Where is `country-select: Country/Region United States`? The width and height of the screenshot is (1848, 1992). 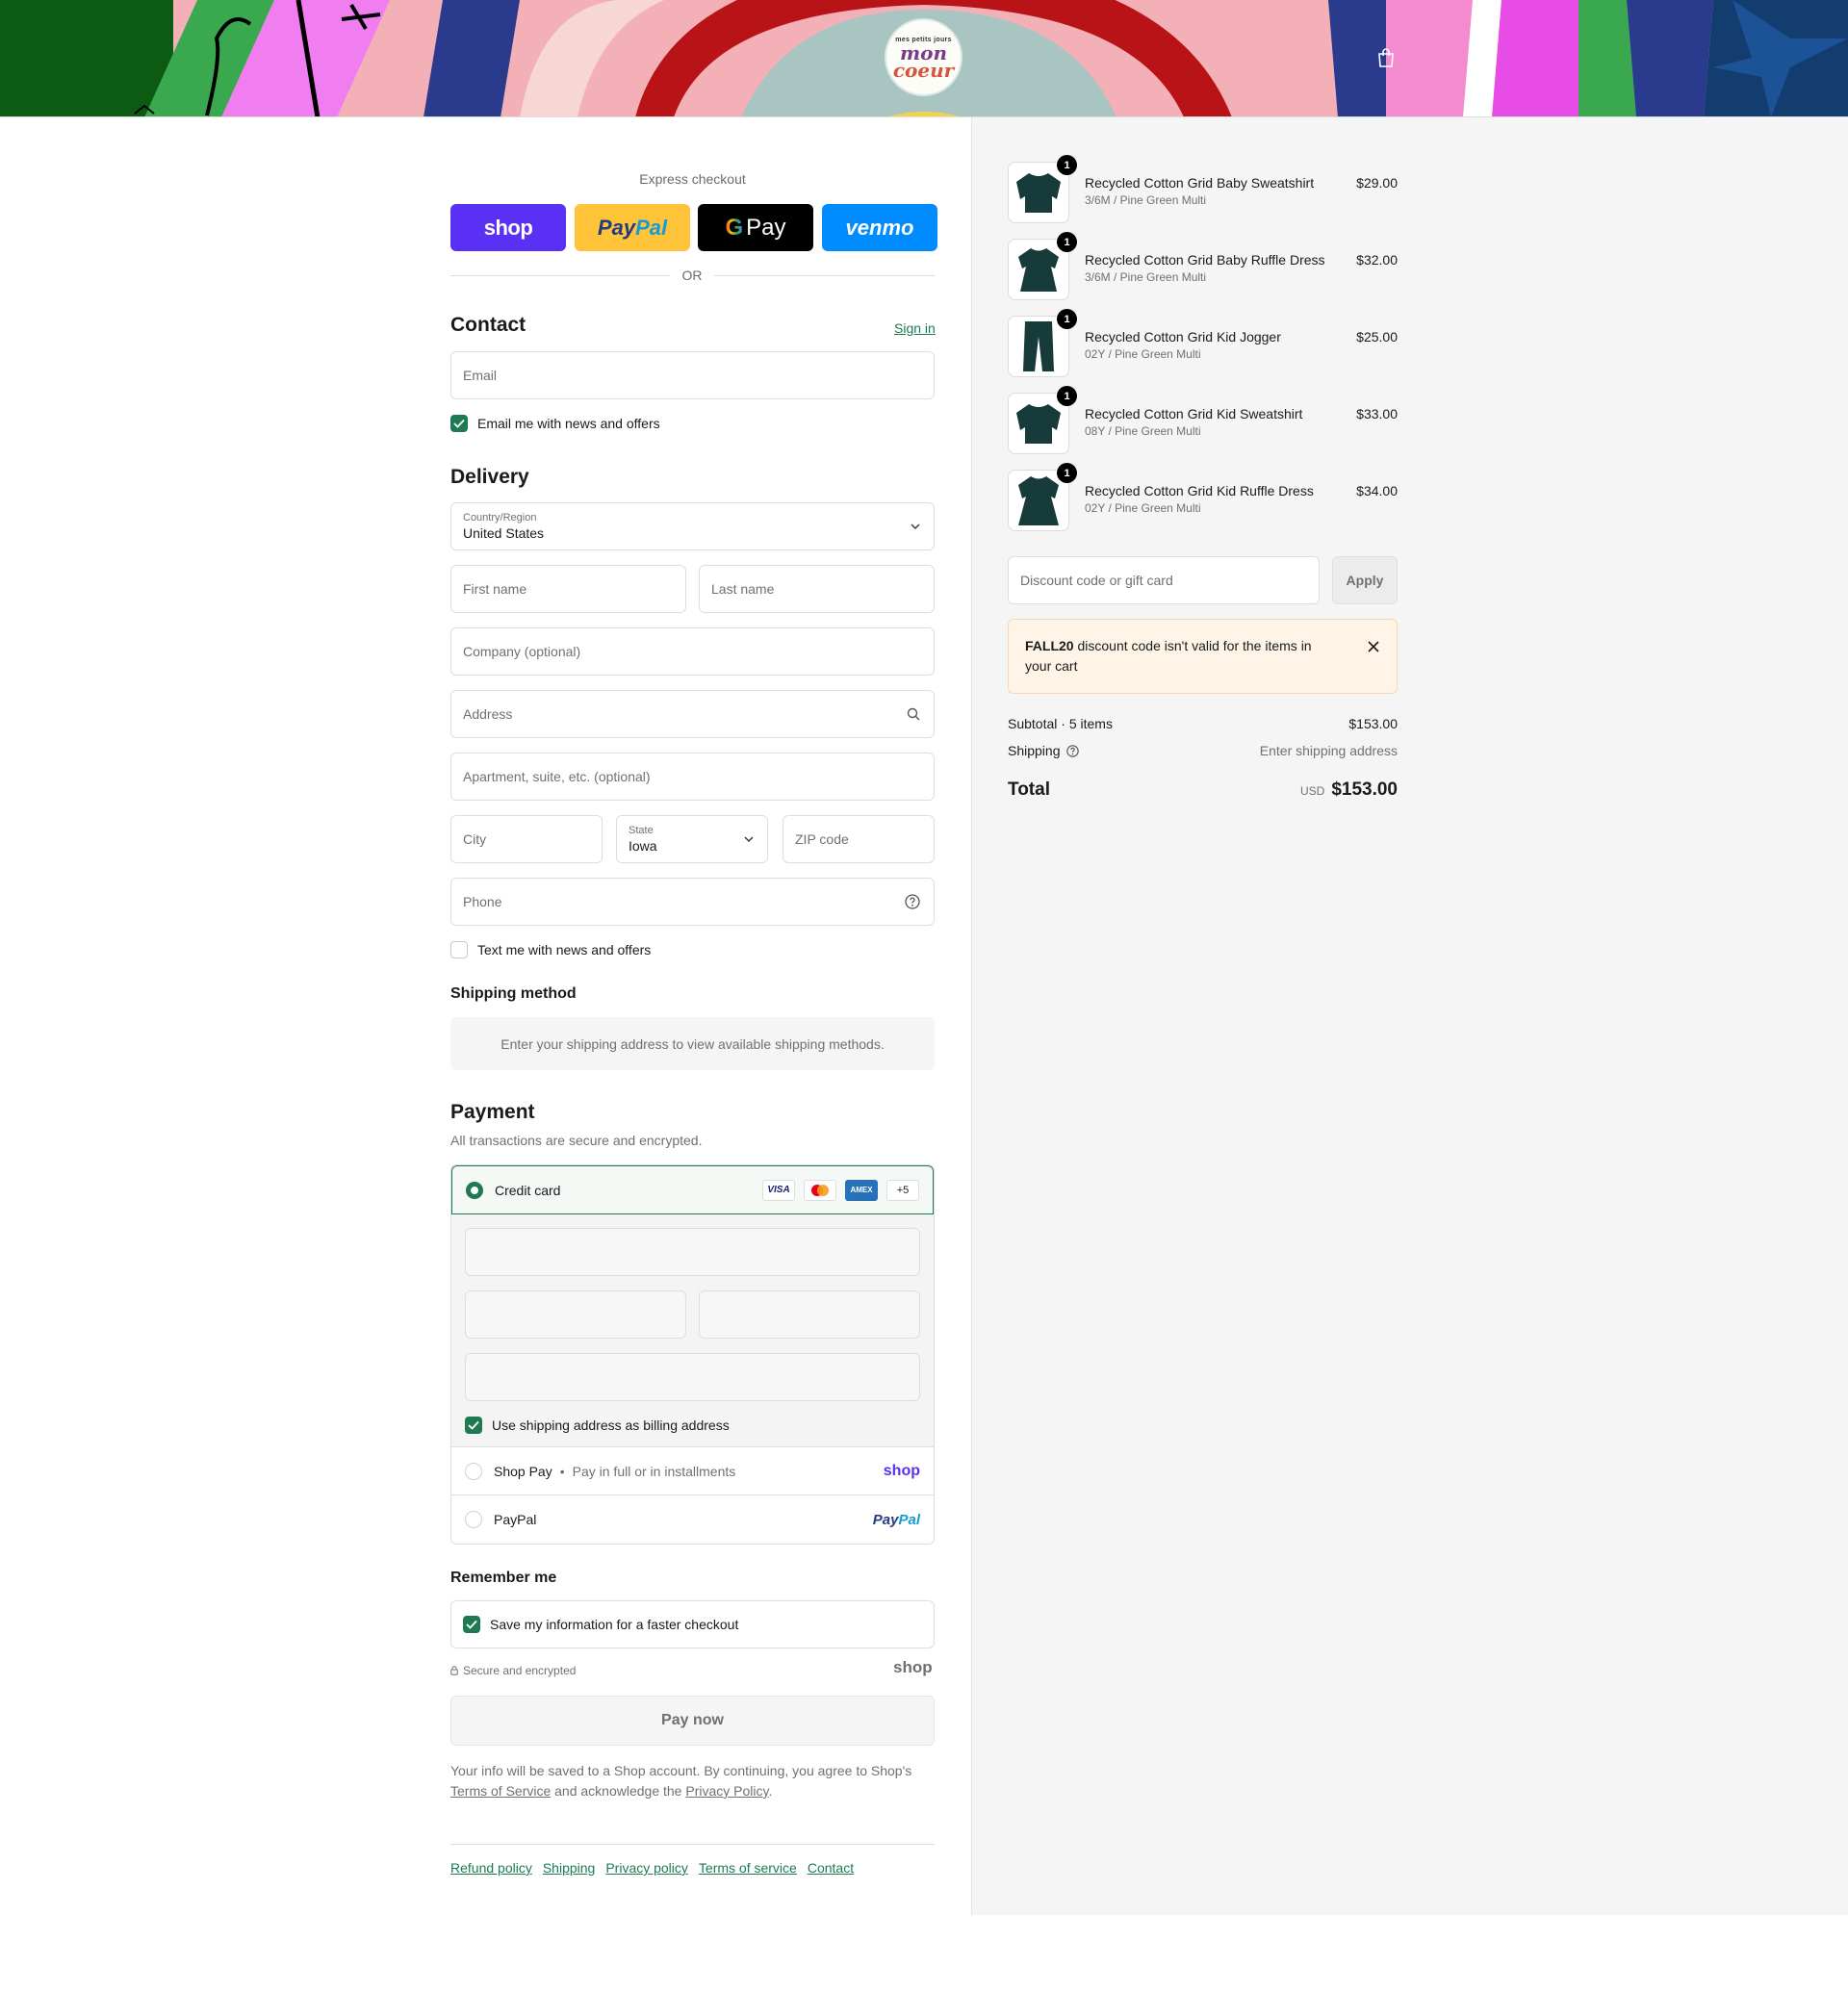 country-select: Country/Region United States is located at coordinates (692, 526).